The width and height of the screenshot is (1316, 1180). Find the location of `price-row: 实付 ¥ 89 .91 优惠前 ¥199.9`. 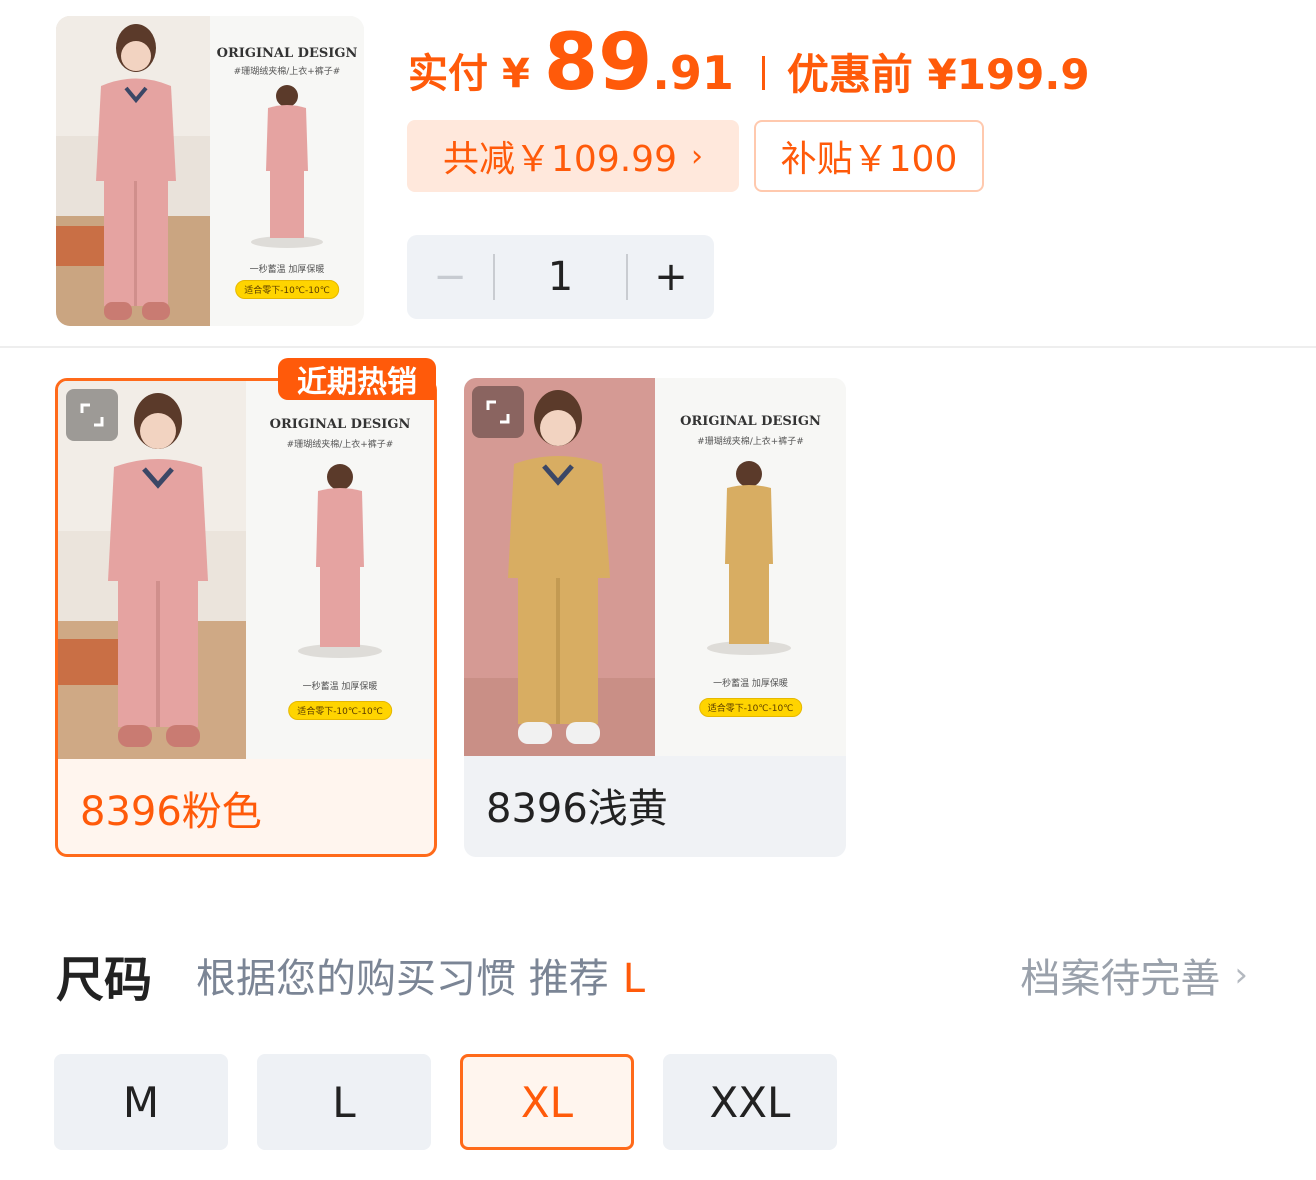

price-row: 实付 ¥ 89 .91 优惠前 ¥199.9 is located at coordinates (749, 62).